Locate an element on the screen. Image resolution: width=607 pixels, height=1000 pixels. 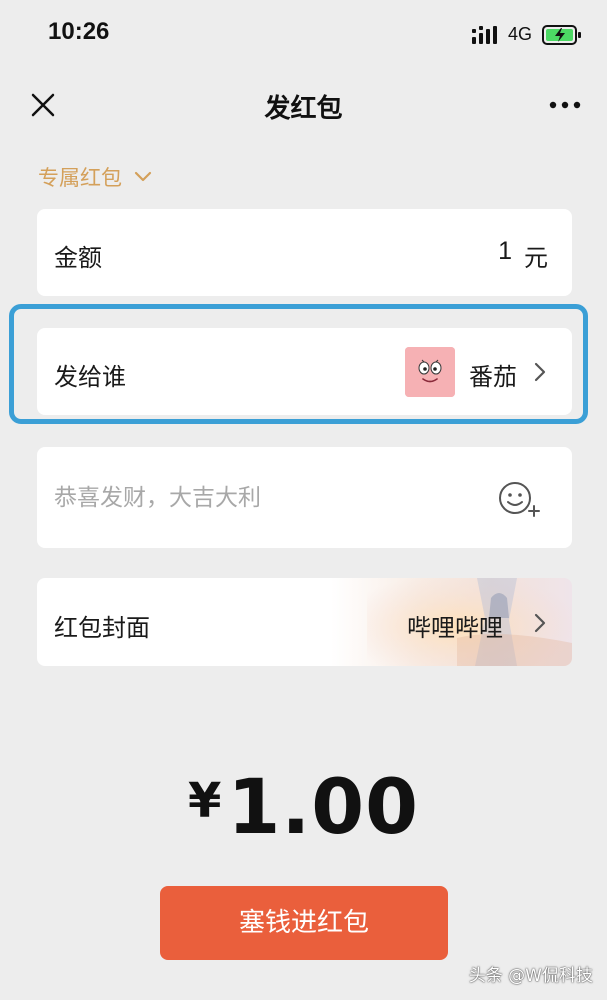
packet-type-selector: 专属红包 is located at coordinates (95, 177).